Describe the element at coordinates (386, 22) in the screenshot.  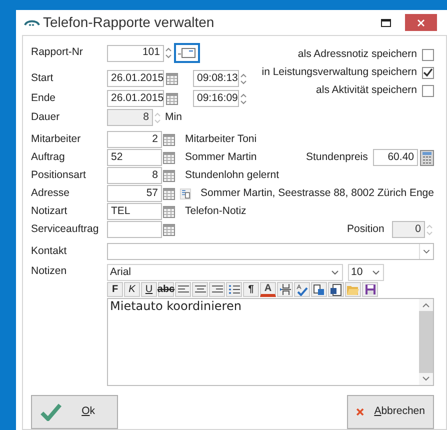
I see `maximize-icon` at that location.